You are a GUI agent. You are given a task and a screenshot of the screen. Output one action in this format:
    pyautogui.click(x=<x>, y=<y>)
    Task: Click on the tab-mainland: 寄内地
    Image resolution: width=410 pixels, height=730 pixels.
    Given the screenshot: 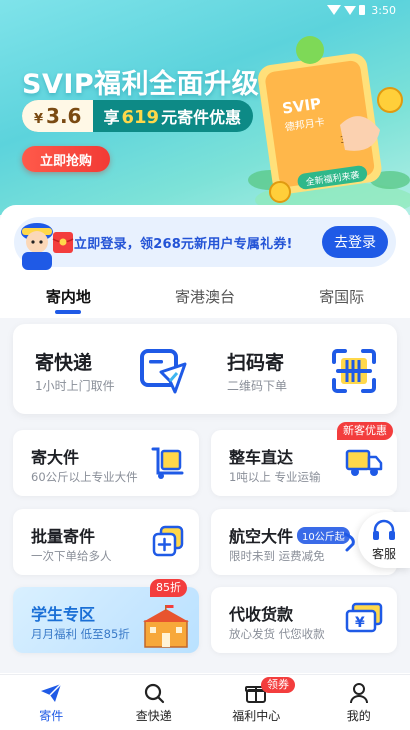 What is the action you would take?
    pyautogui.click(x=68, y=301)
    